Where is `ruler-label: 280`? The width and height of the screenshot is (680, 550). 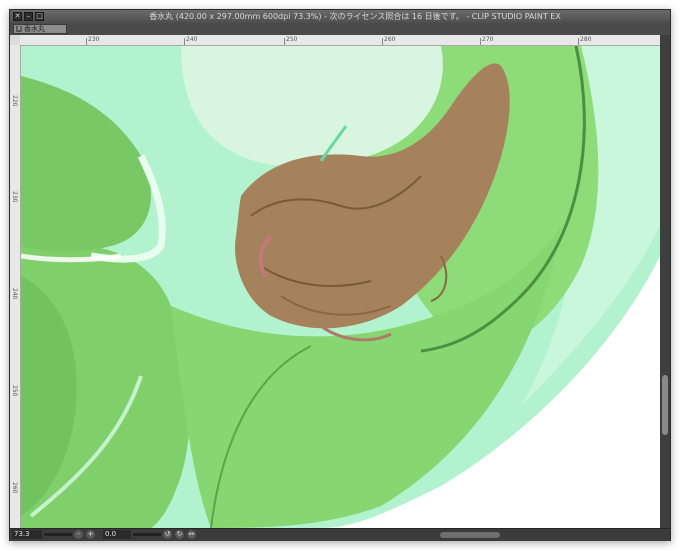 ruler-label: 280 is located at coordinates (586, 39).